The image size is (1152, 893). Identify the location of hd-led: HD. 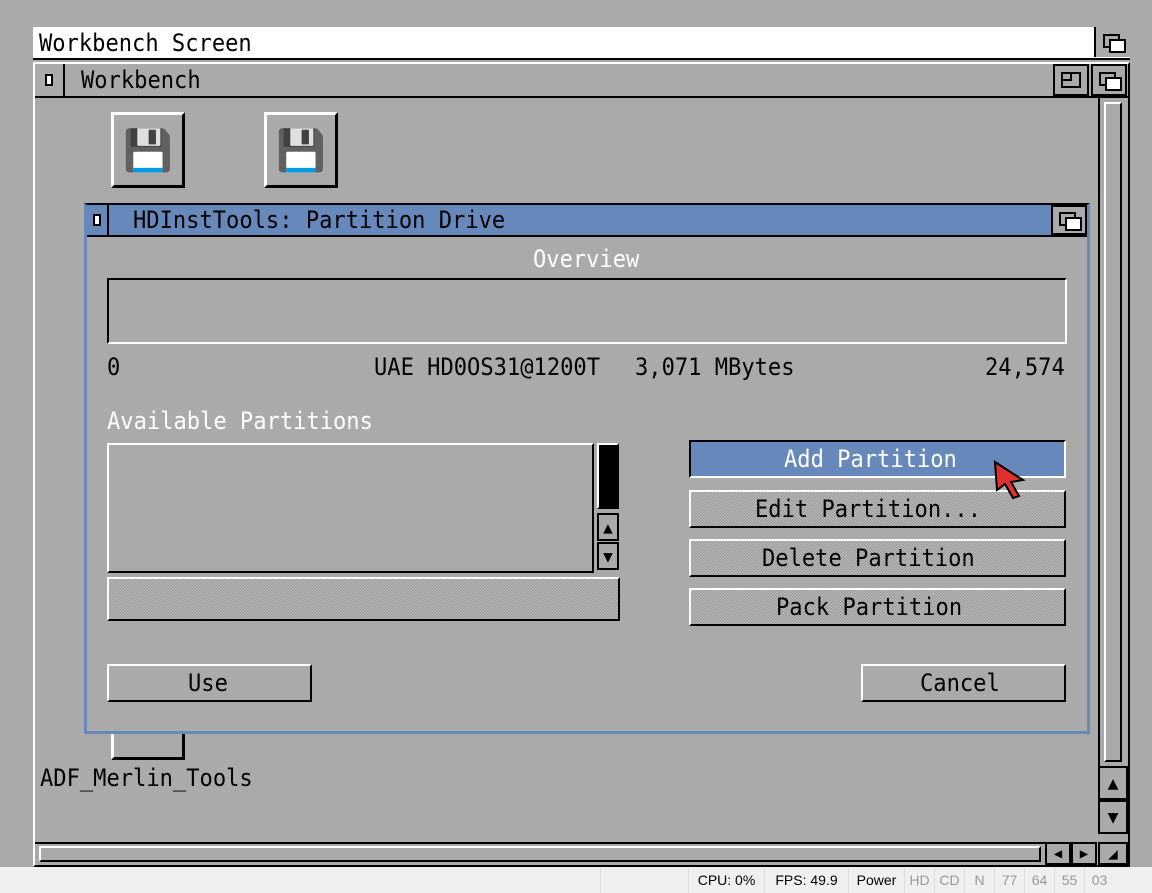
(919, 880).